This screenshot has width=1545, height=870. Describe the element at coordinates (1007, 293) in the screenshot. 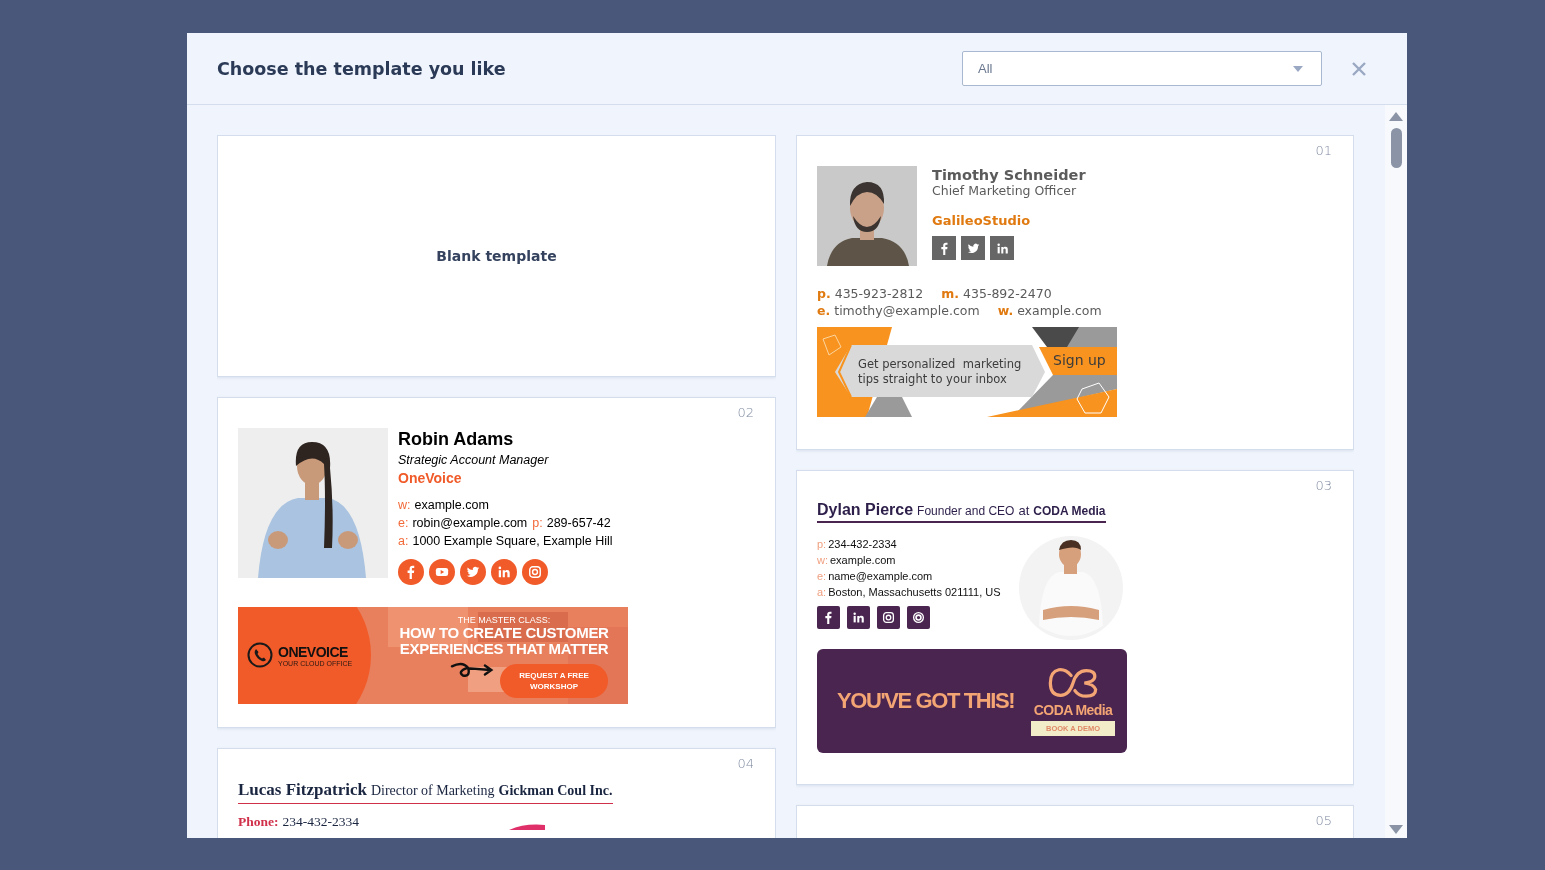

I see `contact-value: 435-892-2470` at that location.